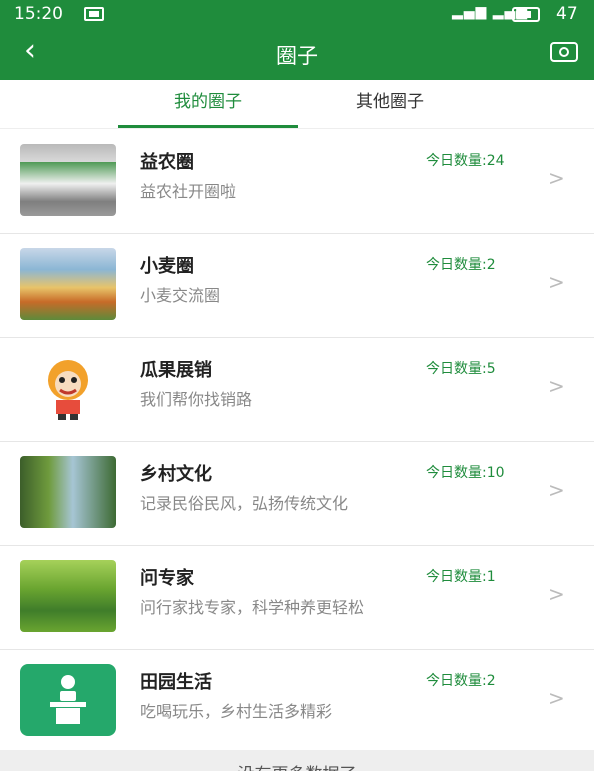 The height and width of the screenshot is (771, 594). I want to click on circle-name: 乡村文化, so click(176, 474).